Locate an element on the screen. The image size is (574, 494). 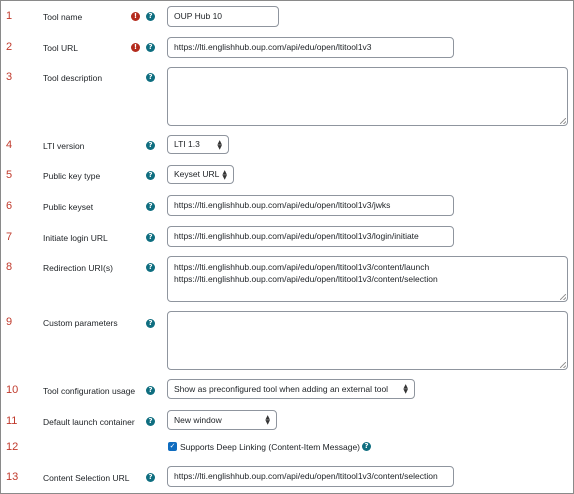
lti-version-select: LTI 1.3 ▲ ▼ is located at coordinates (198, 144).